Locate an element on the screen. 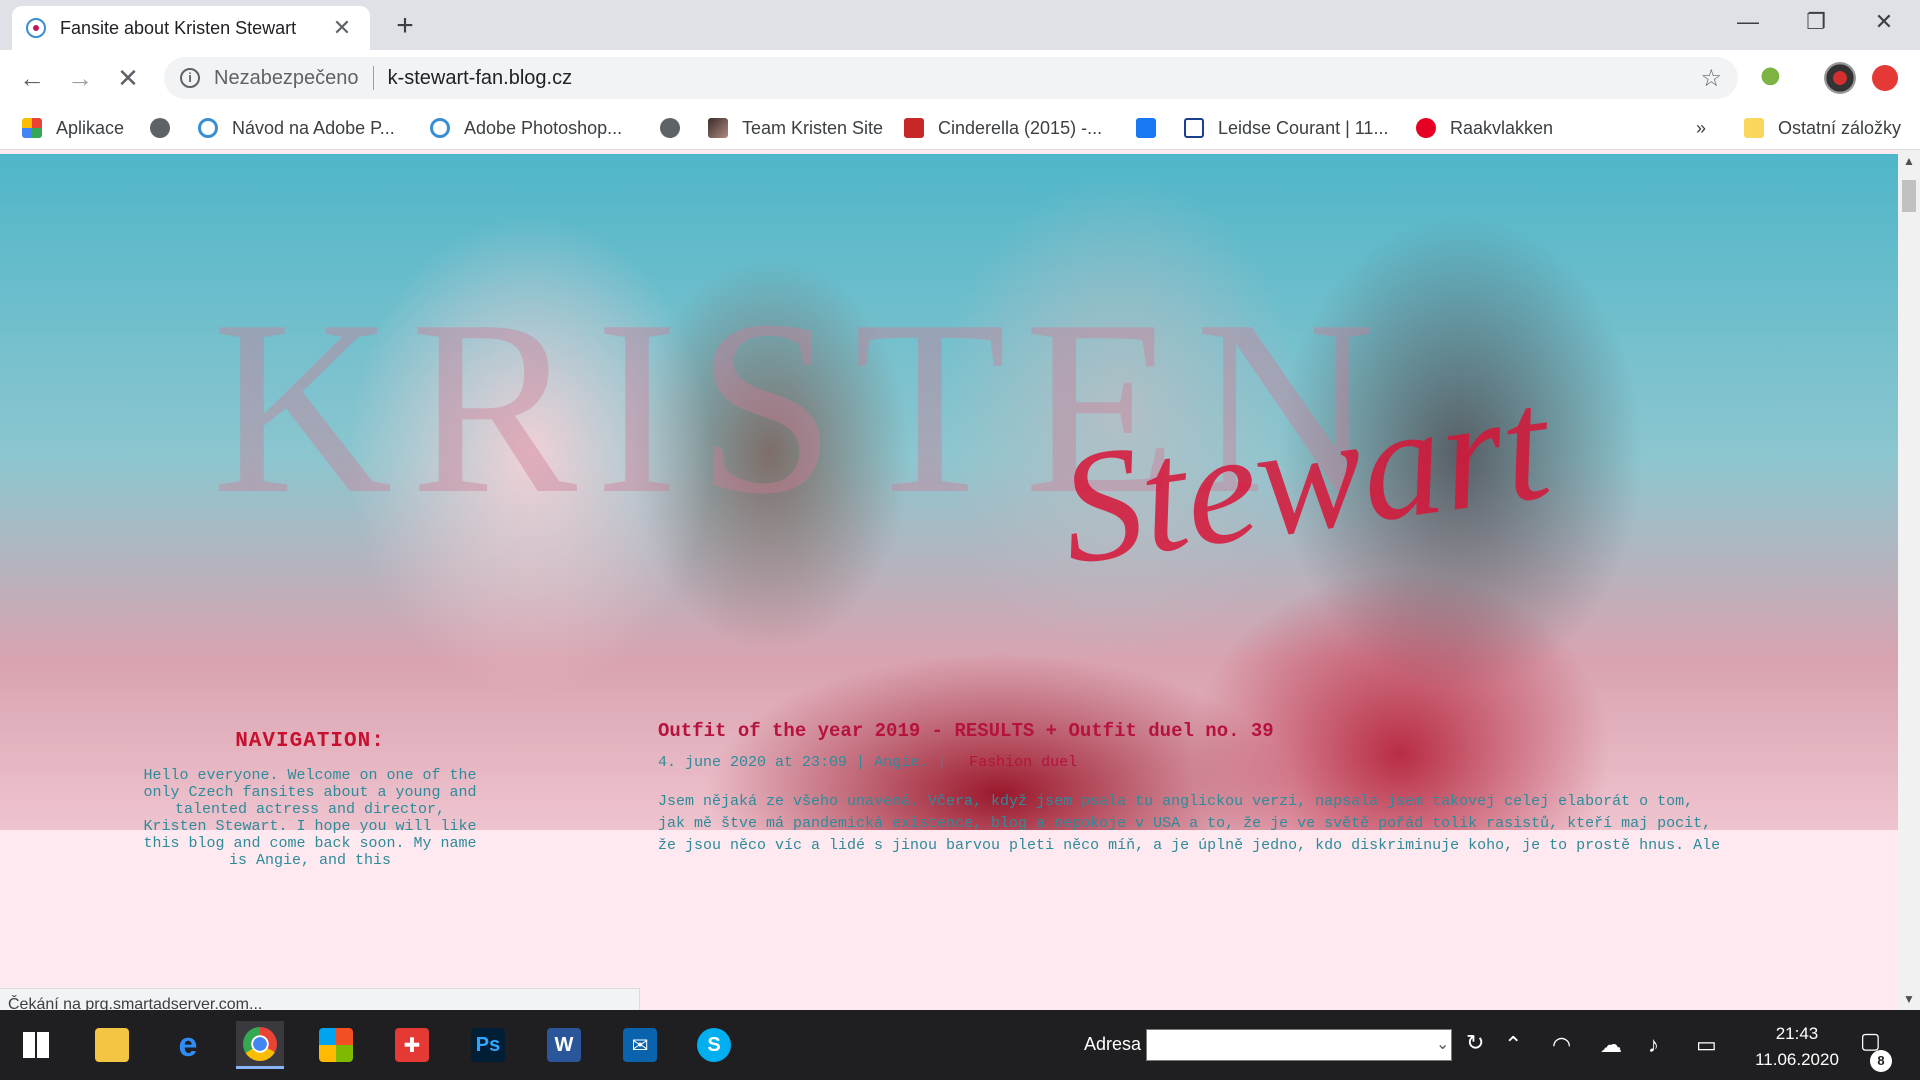 The height and width of the screenshot is (1080, 1920). word-icon: W is located at coordinates (564, 1045).